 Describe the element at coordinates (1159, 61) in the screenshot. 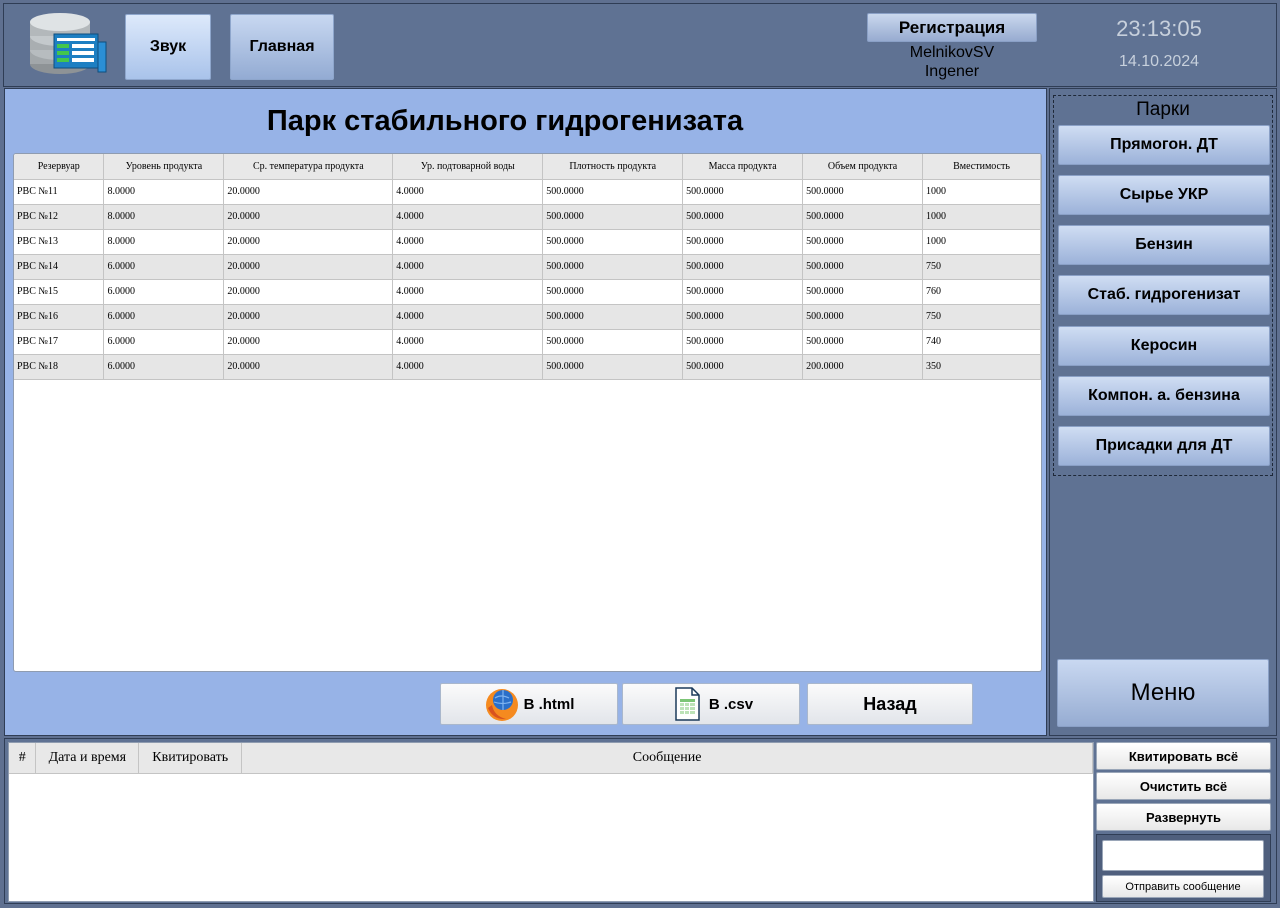

I see `clock-date: 14.10.2024` at that location.